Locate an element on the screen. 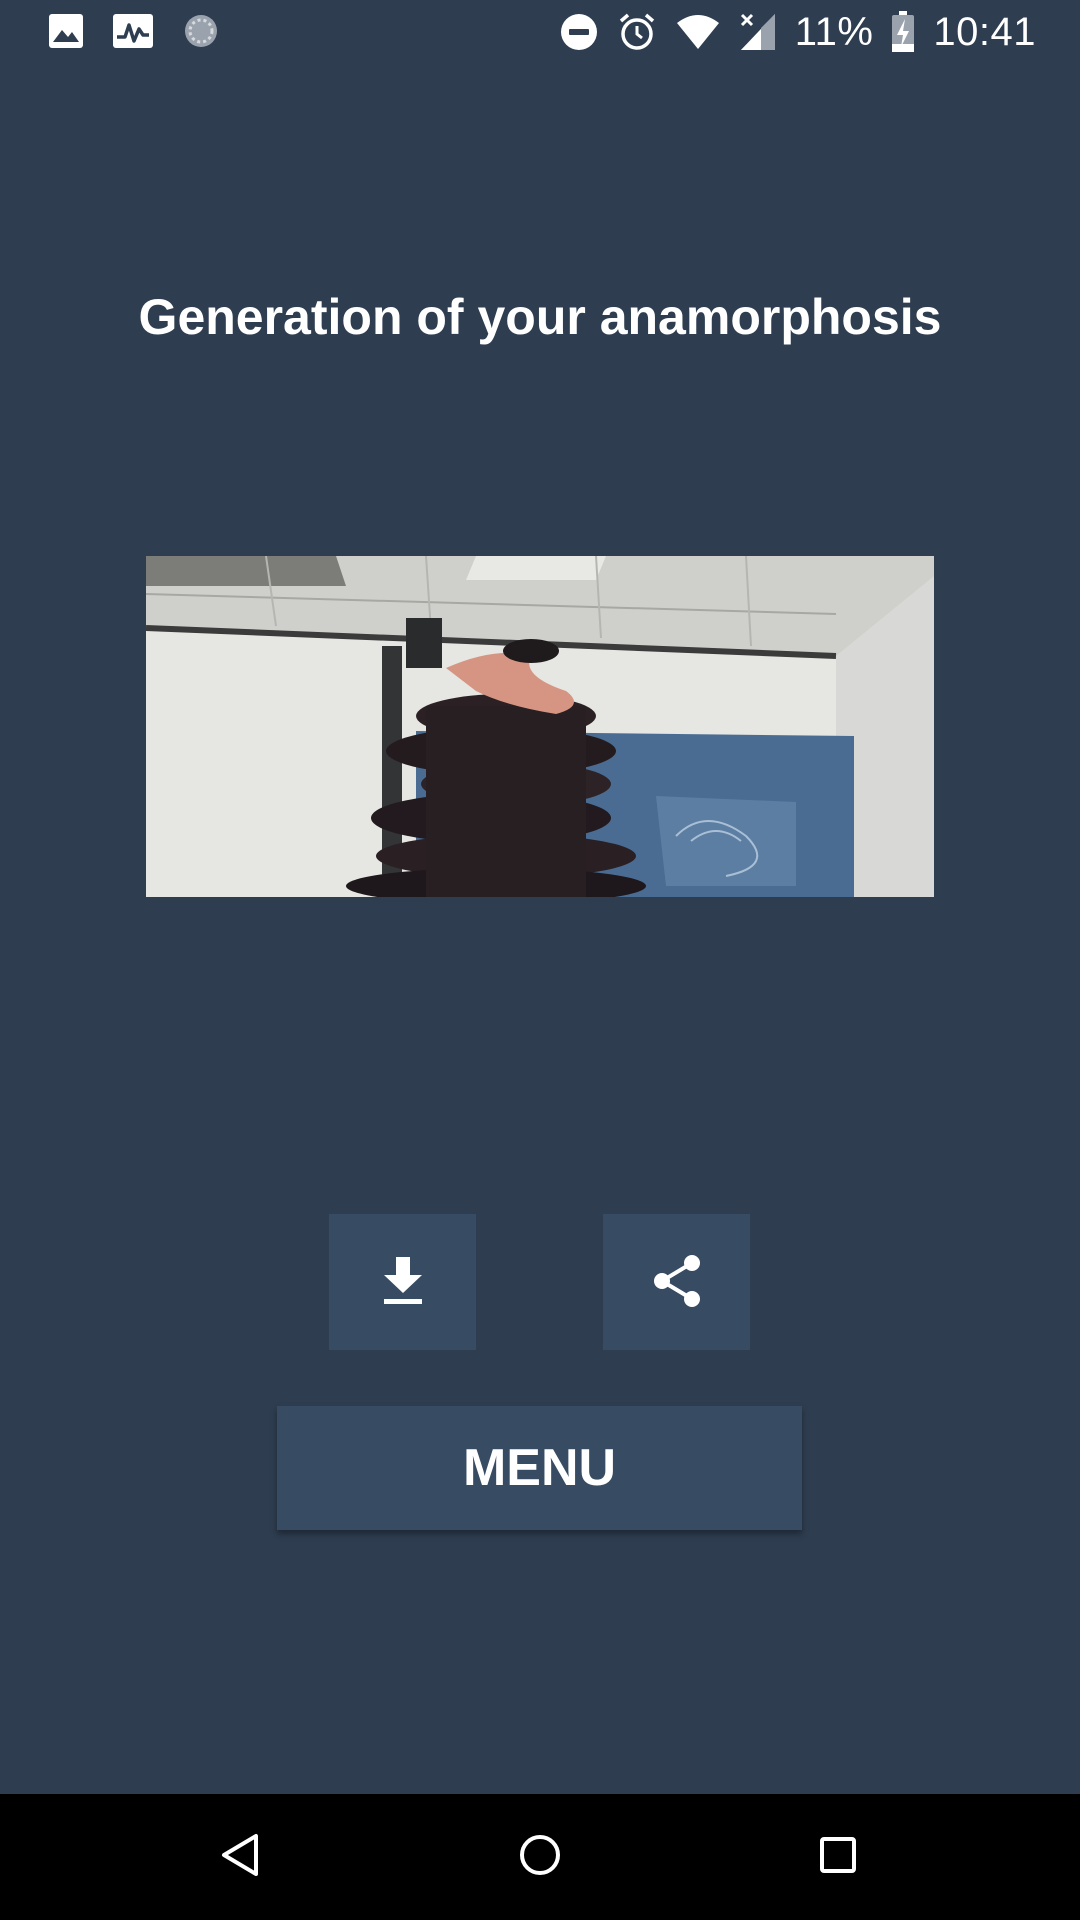 The width and height of the screenshot is (1080, 1920). home-button is located at coordinates (540, 1857).